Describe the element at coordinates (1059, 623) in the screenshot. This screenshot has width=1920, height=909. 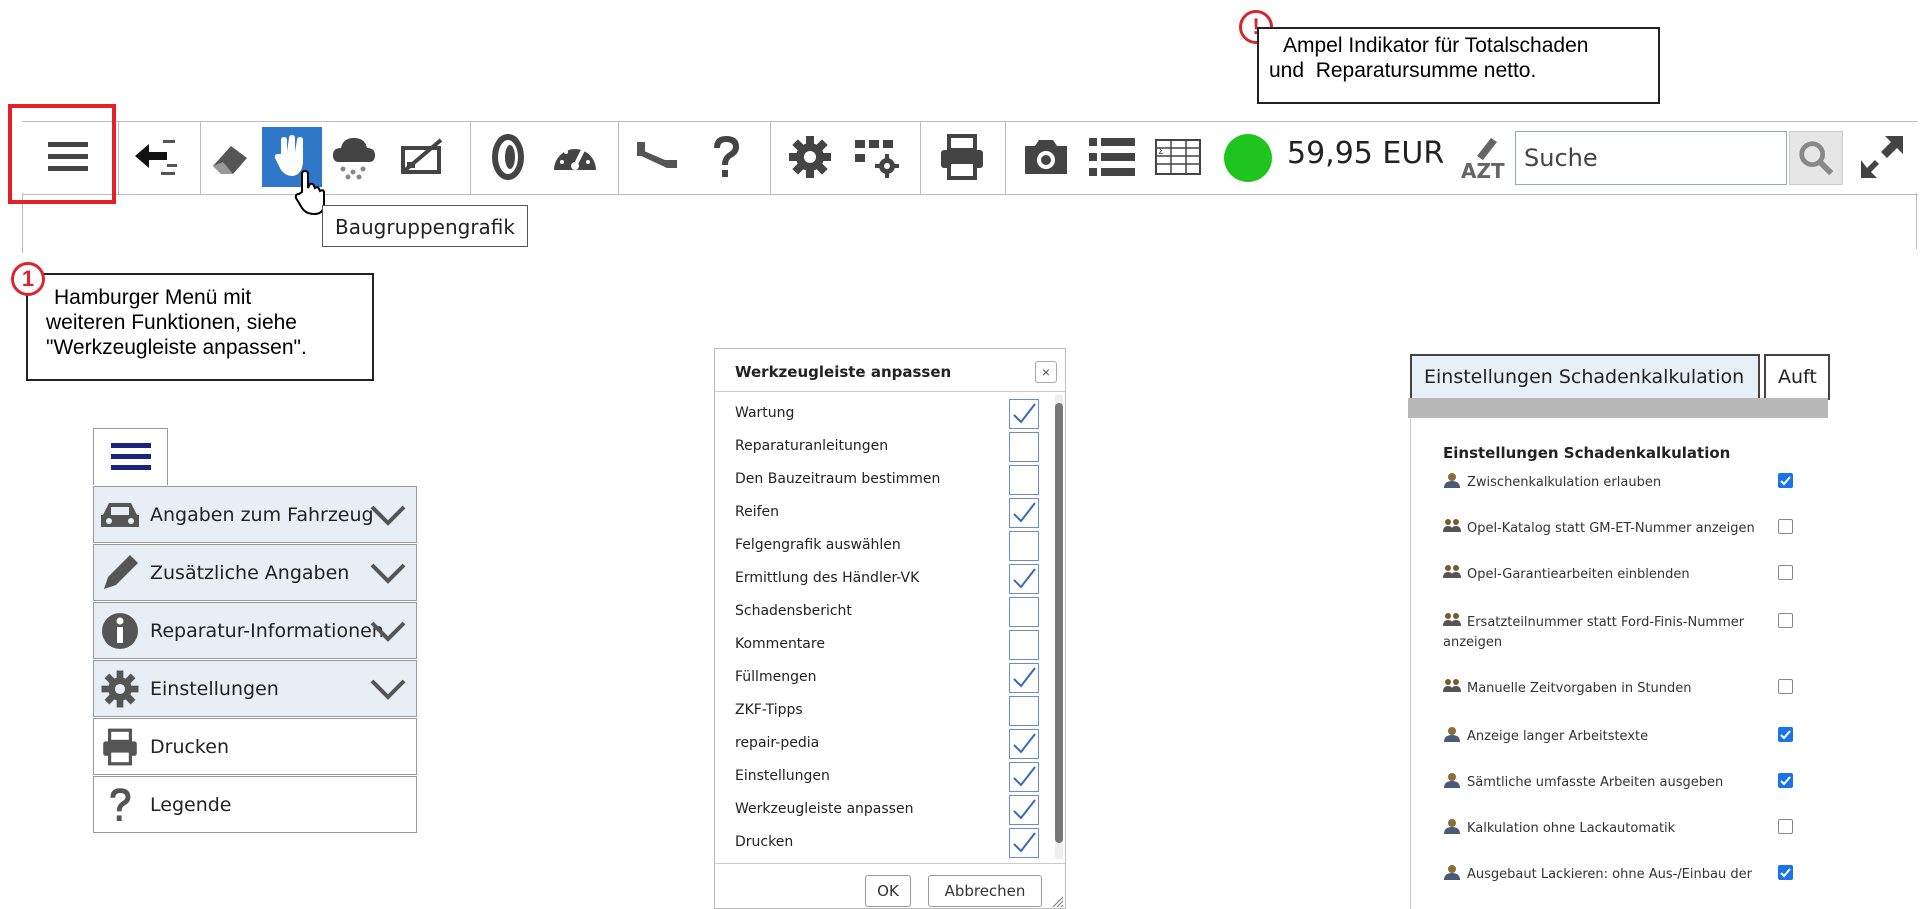
I see `scrollbar-thumb` at that location.